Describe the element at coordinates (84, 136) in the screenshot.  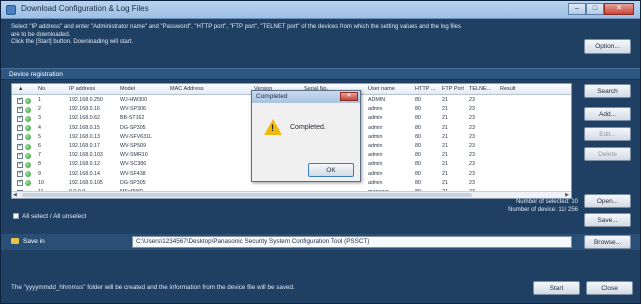
I see `cell-ip: 192.168.0.13` at that location.